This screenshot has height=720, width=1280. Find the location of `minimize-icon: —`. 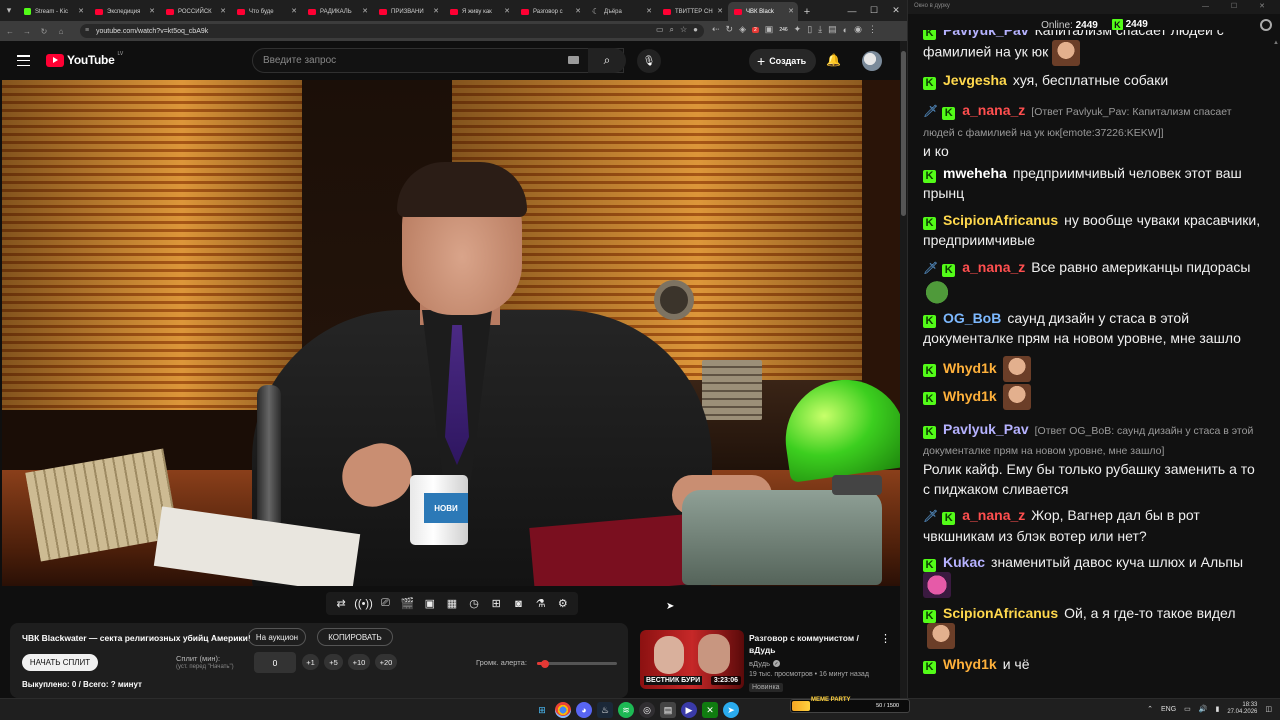

minimize-icon: — is located at coordinates (852, 10).